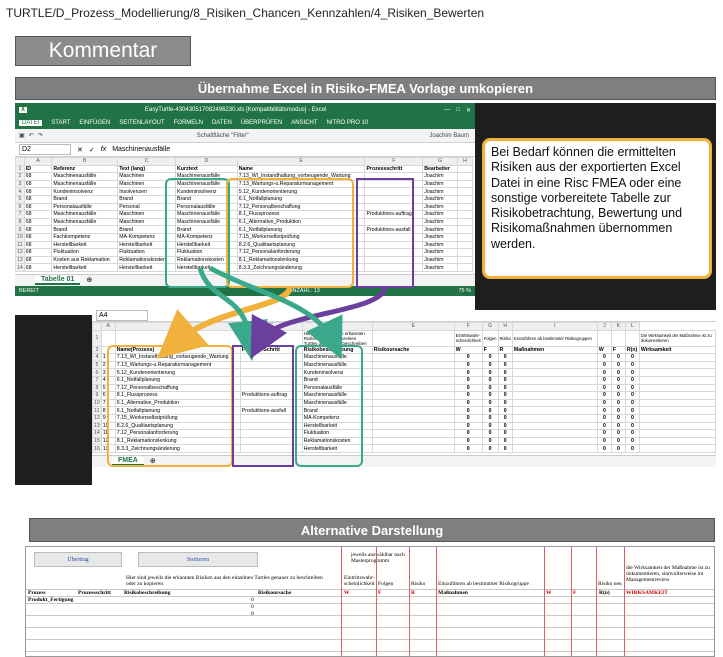 The image size is (723, 657). I want to click on alt-col-header: Prozess, so click(37, 593).